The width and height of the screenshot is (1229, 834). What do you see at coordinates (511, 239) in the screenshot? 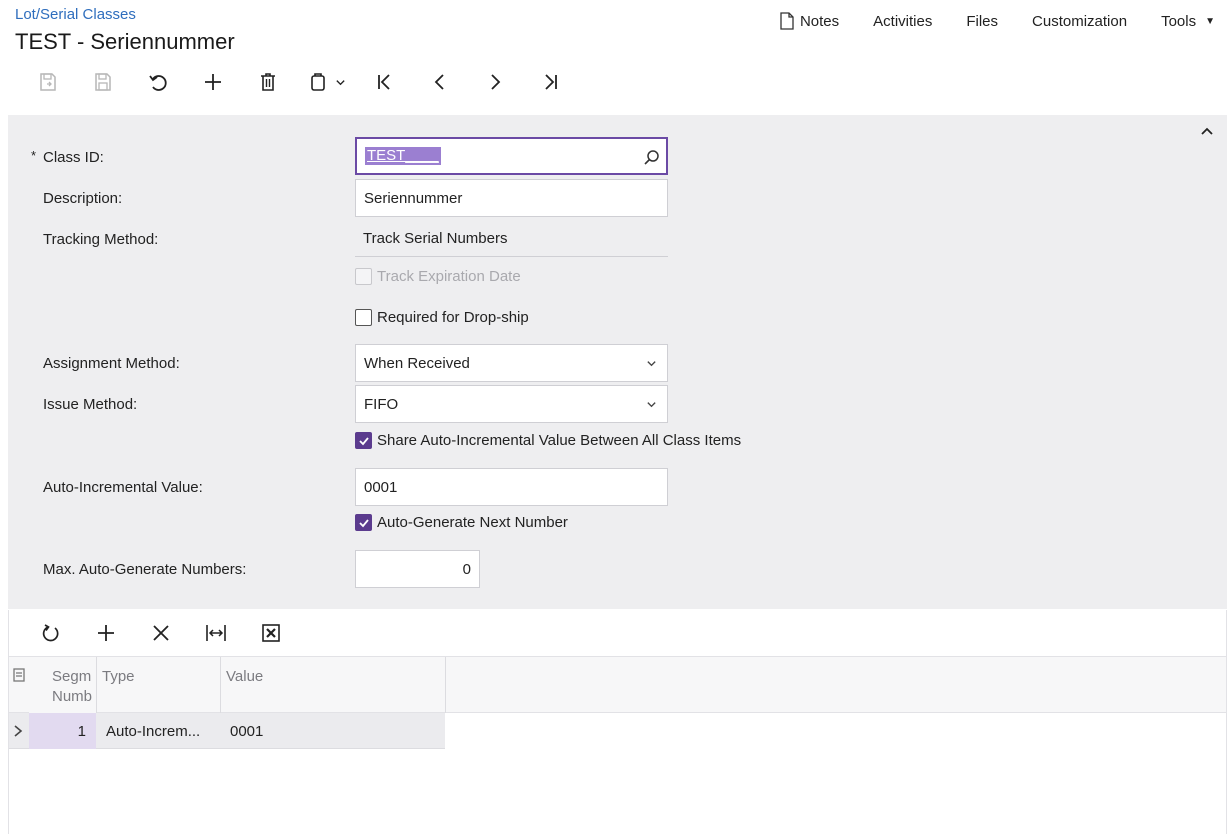
I see `tracking-method-value-field: Track Serial Numbers` at bounding box center [511, 239].